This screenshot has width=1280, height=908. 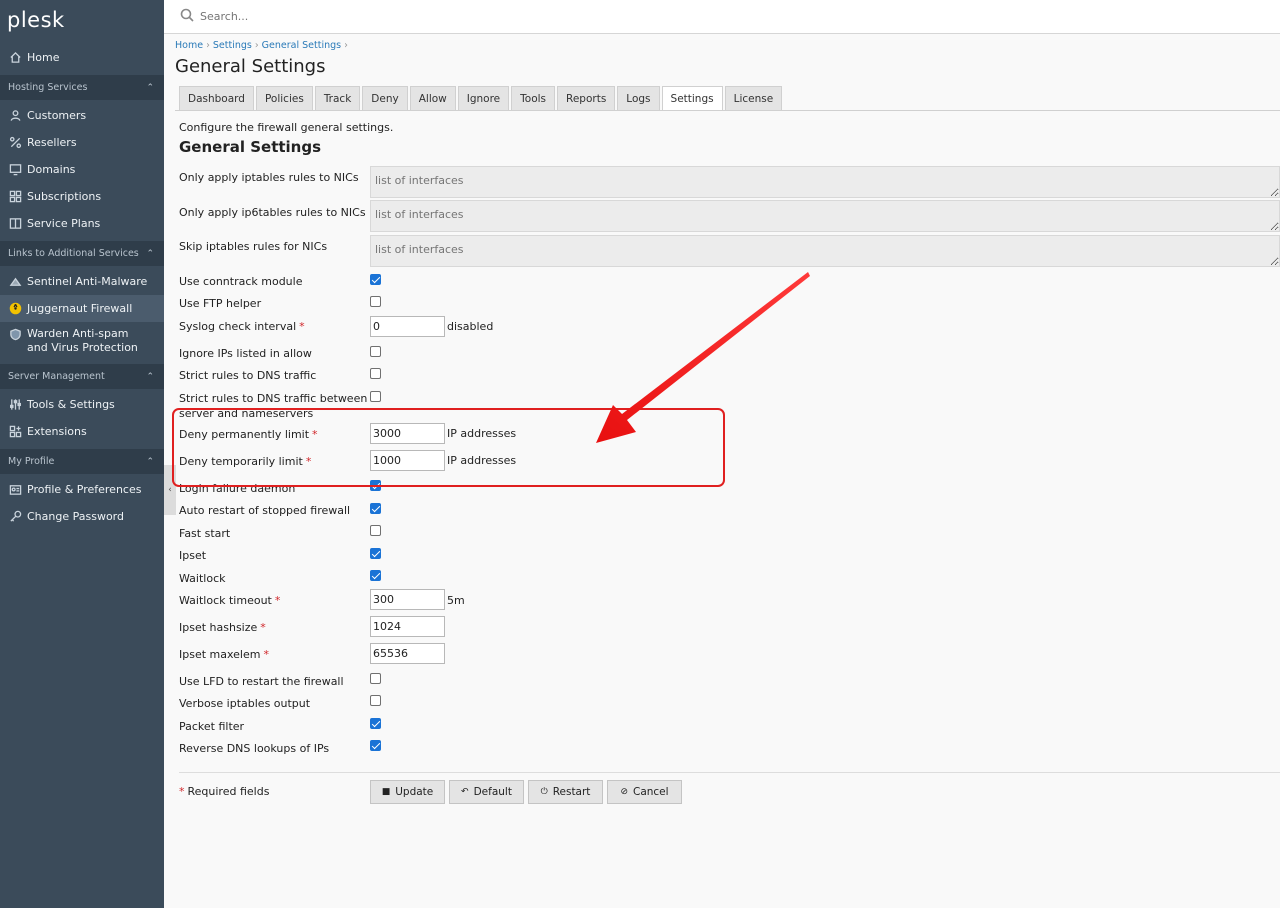 What do you see at coordinates (825, 251) in the screenshot?
I see `skip-iptables-nics-field` at bounding box center [825, 251].